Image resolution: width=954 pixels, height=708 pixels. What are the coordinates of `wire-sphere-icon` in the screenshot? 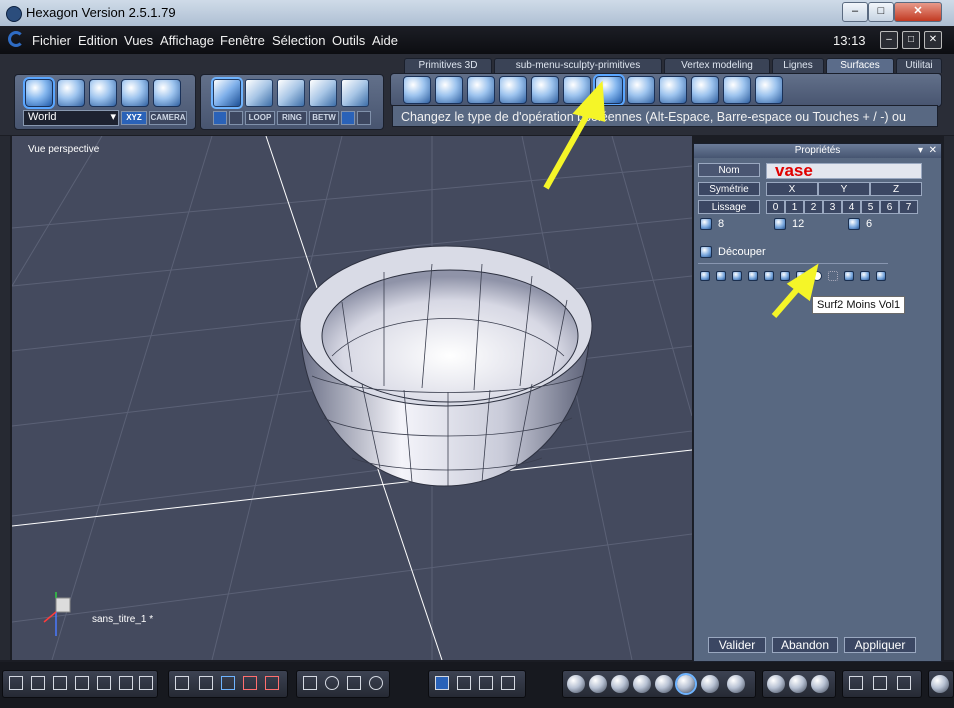 It's located at (598, 684).